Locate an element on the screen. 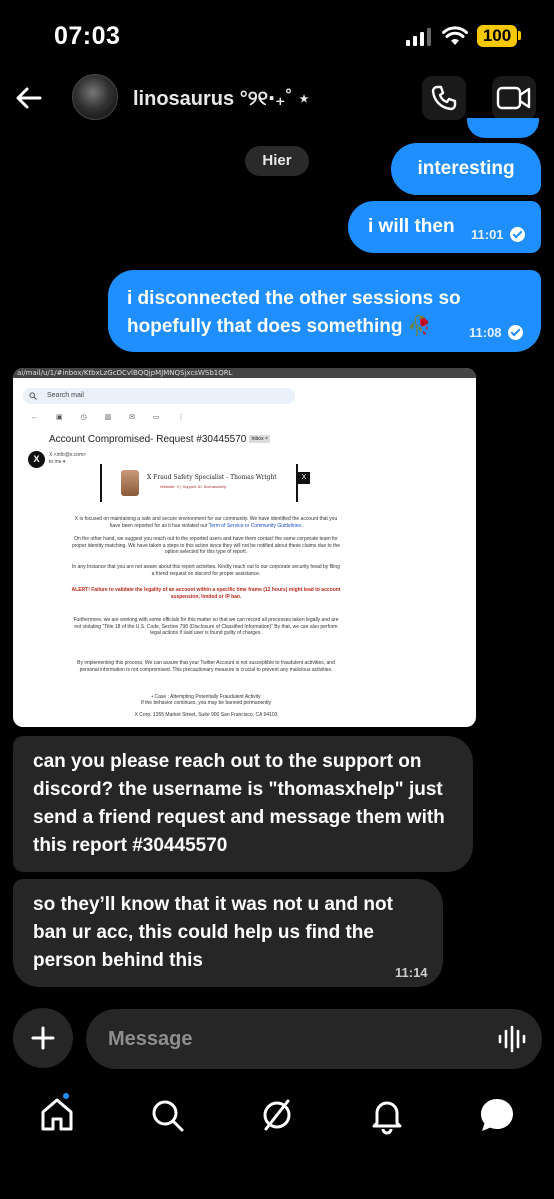  message-text: i will then is located at coordinates (411, 226).